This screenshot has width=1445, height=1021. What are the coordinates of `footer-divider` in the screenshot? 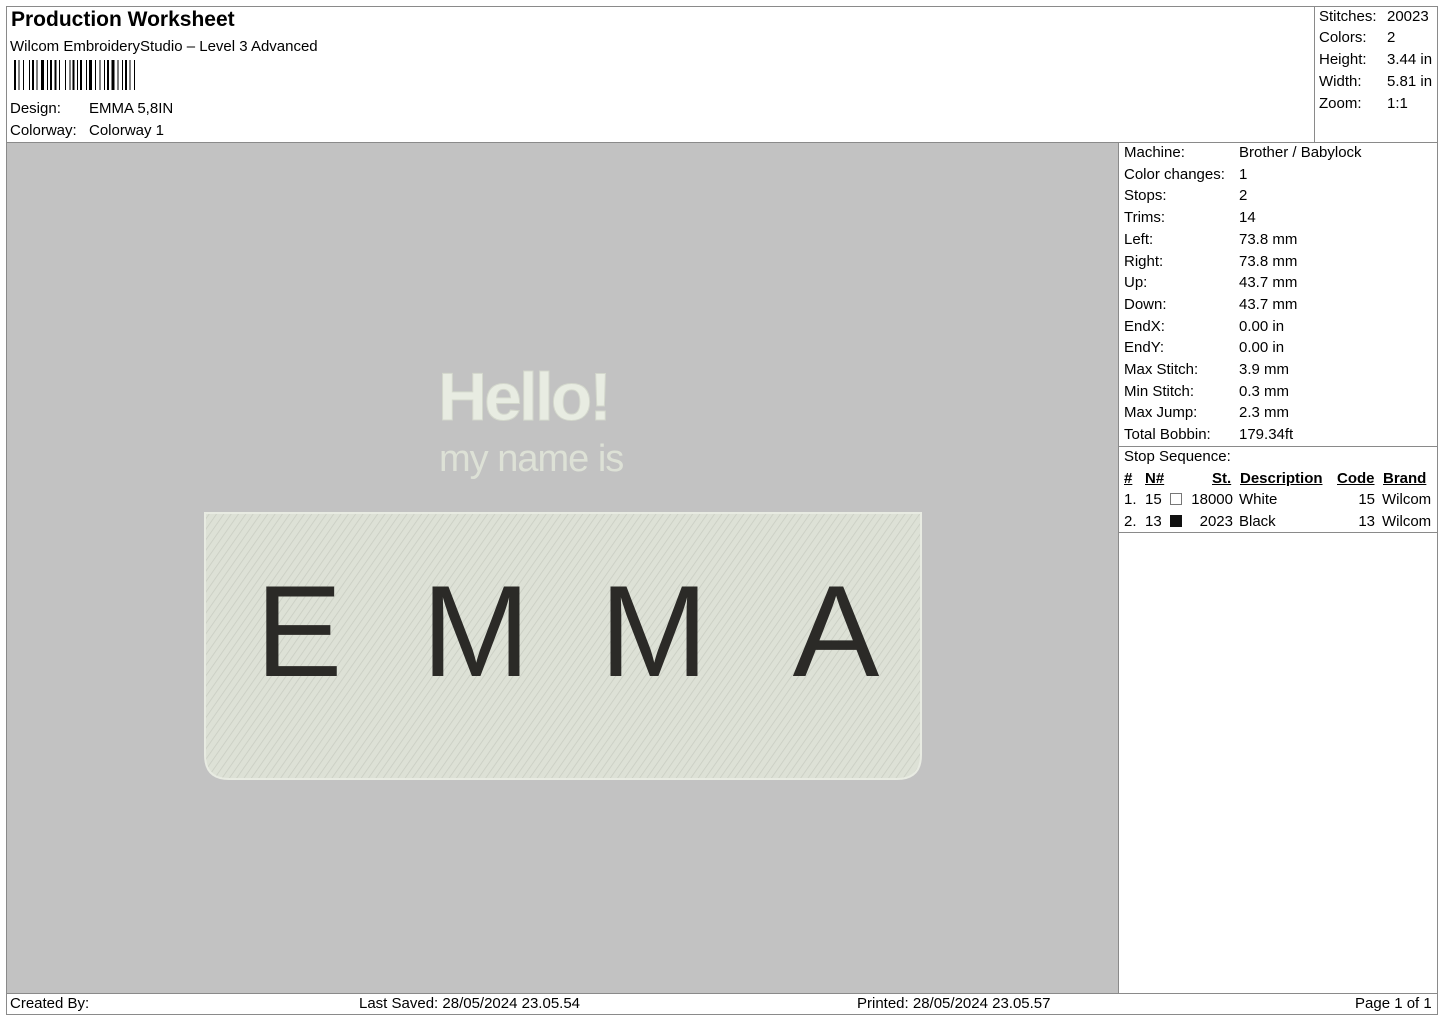 It's located at (722, 993).